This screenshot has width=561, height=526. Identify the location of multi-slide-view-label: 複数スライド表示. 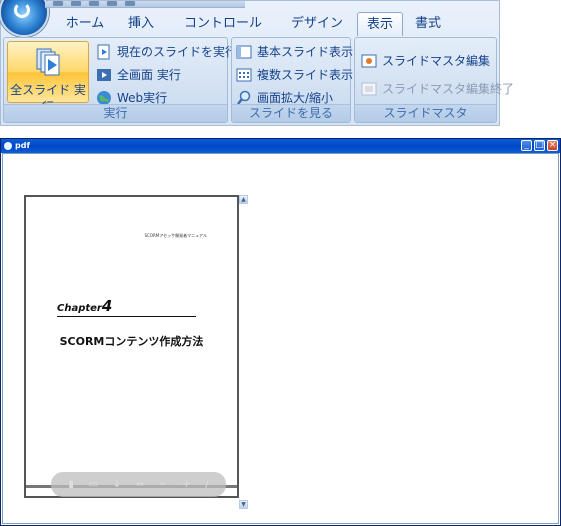
(305, 75).